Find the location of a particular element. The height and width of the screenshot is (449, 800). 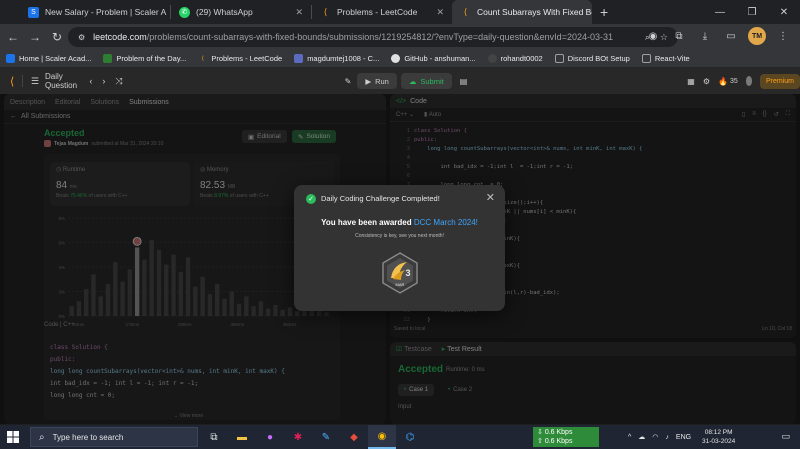

streak-fire-icon: 🔥 is located at coordinates (723, 81).